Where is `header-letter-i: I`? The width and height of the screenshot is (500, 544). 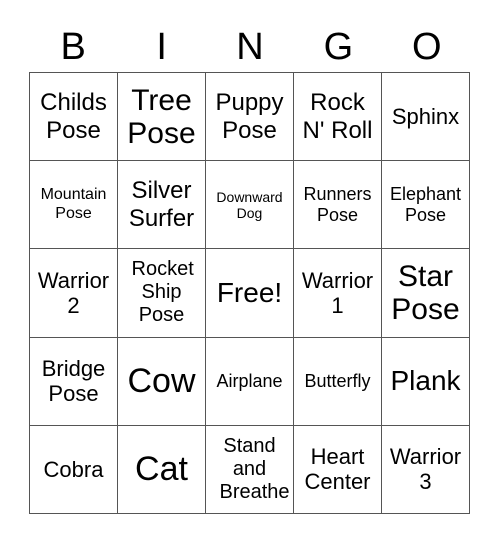 header-letter-i: I is located at coordinates (161, 47).